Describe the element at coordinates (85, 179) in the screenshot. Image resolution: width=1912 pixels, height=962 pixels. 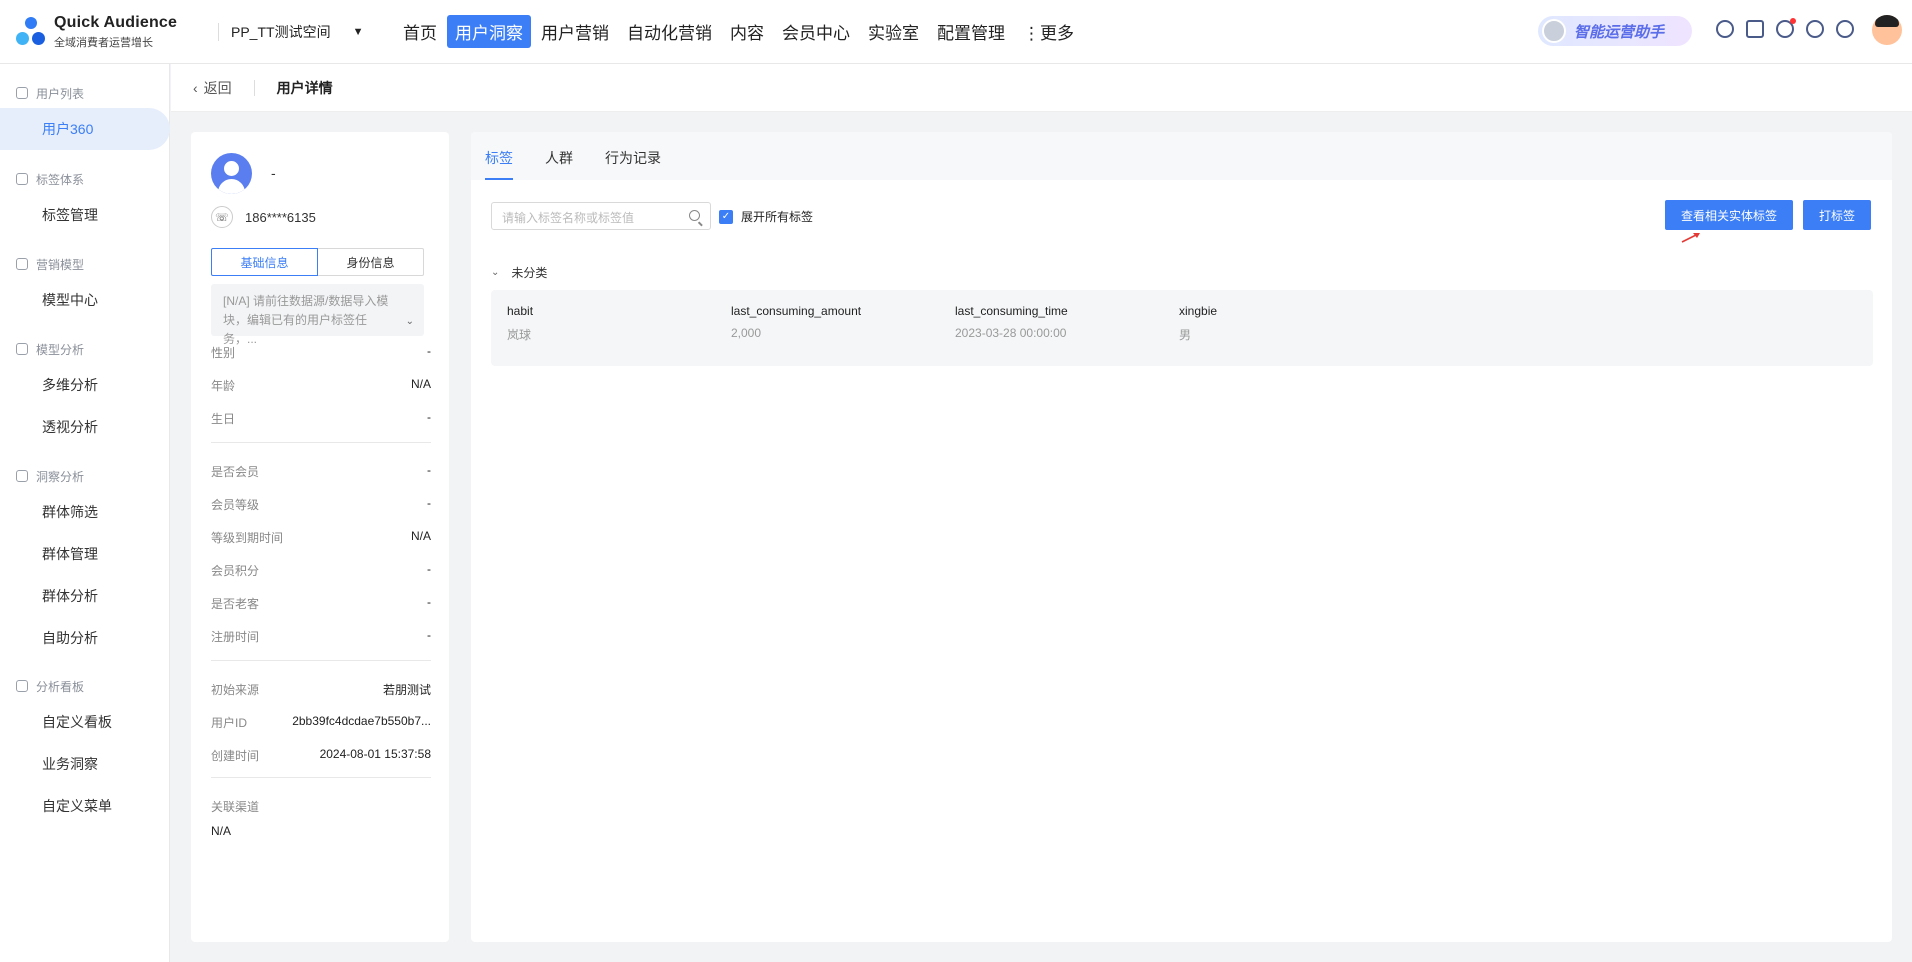
I see `sidebar-group-tag-system: 标签体系` at that location.